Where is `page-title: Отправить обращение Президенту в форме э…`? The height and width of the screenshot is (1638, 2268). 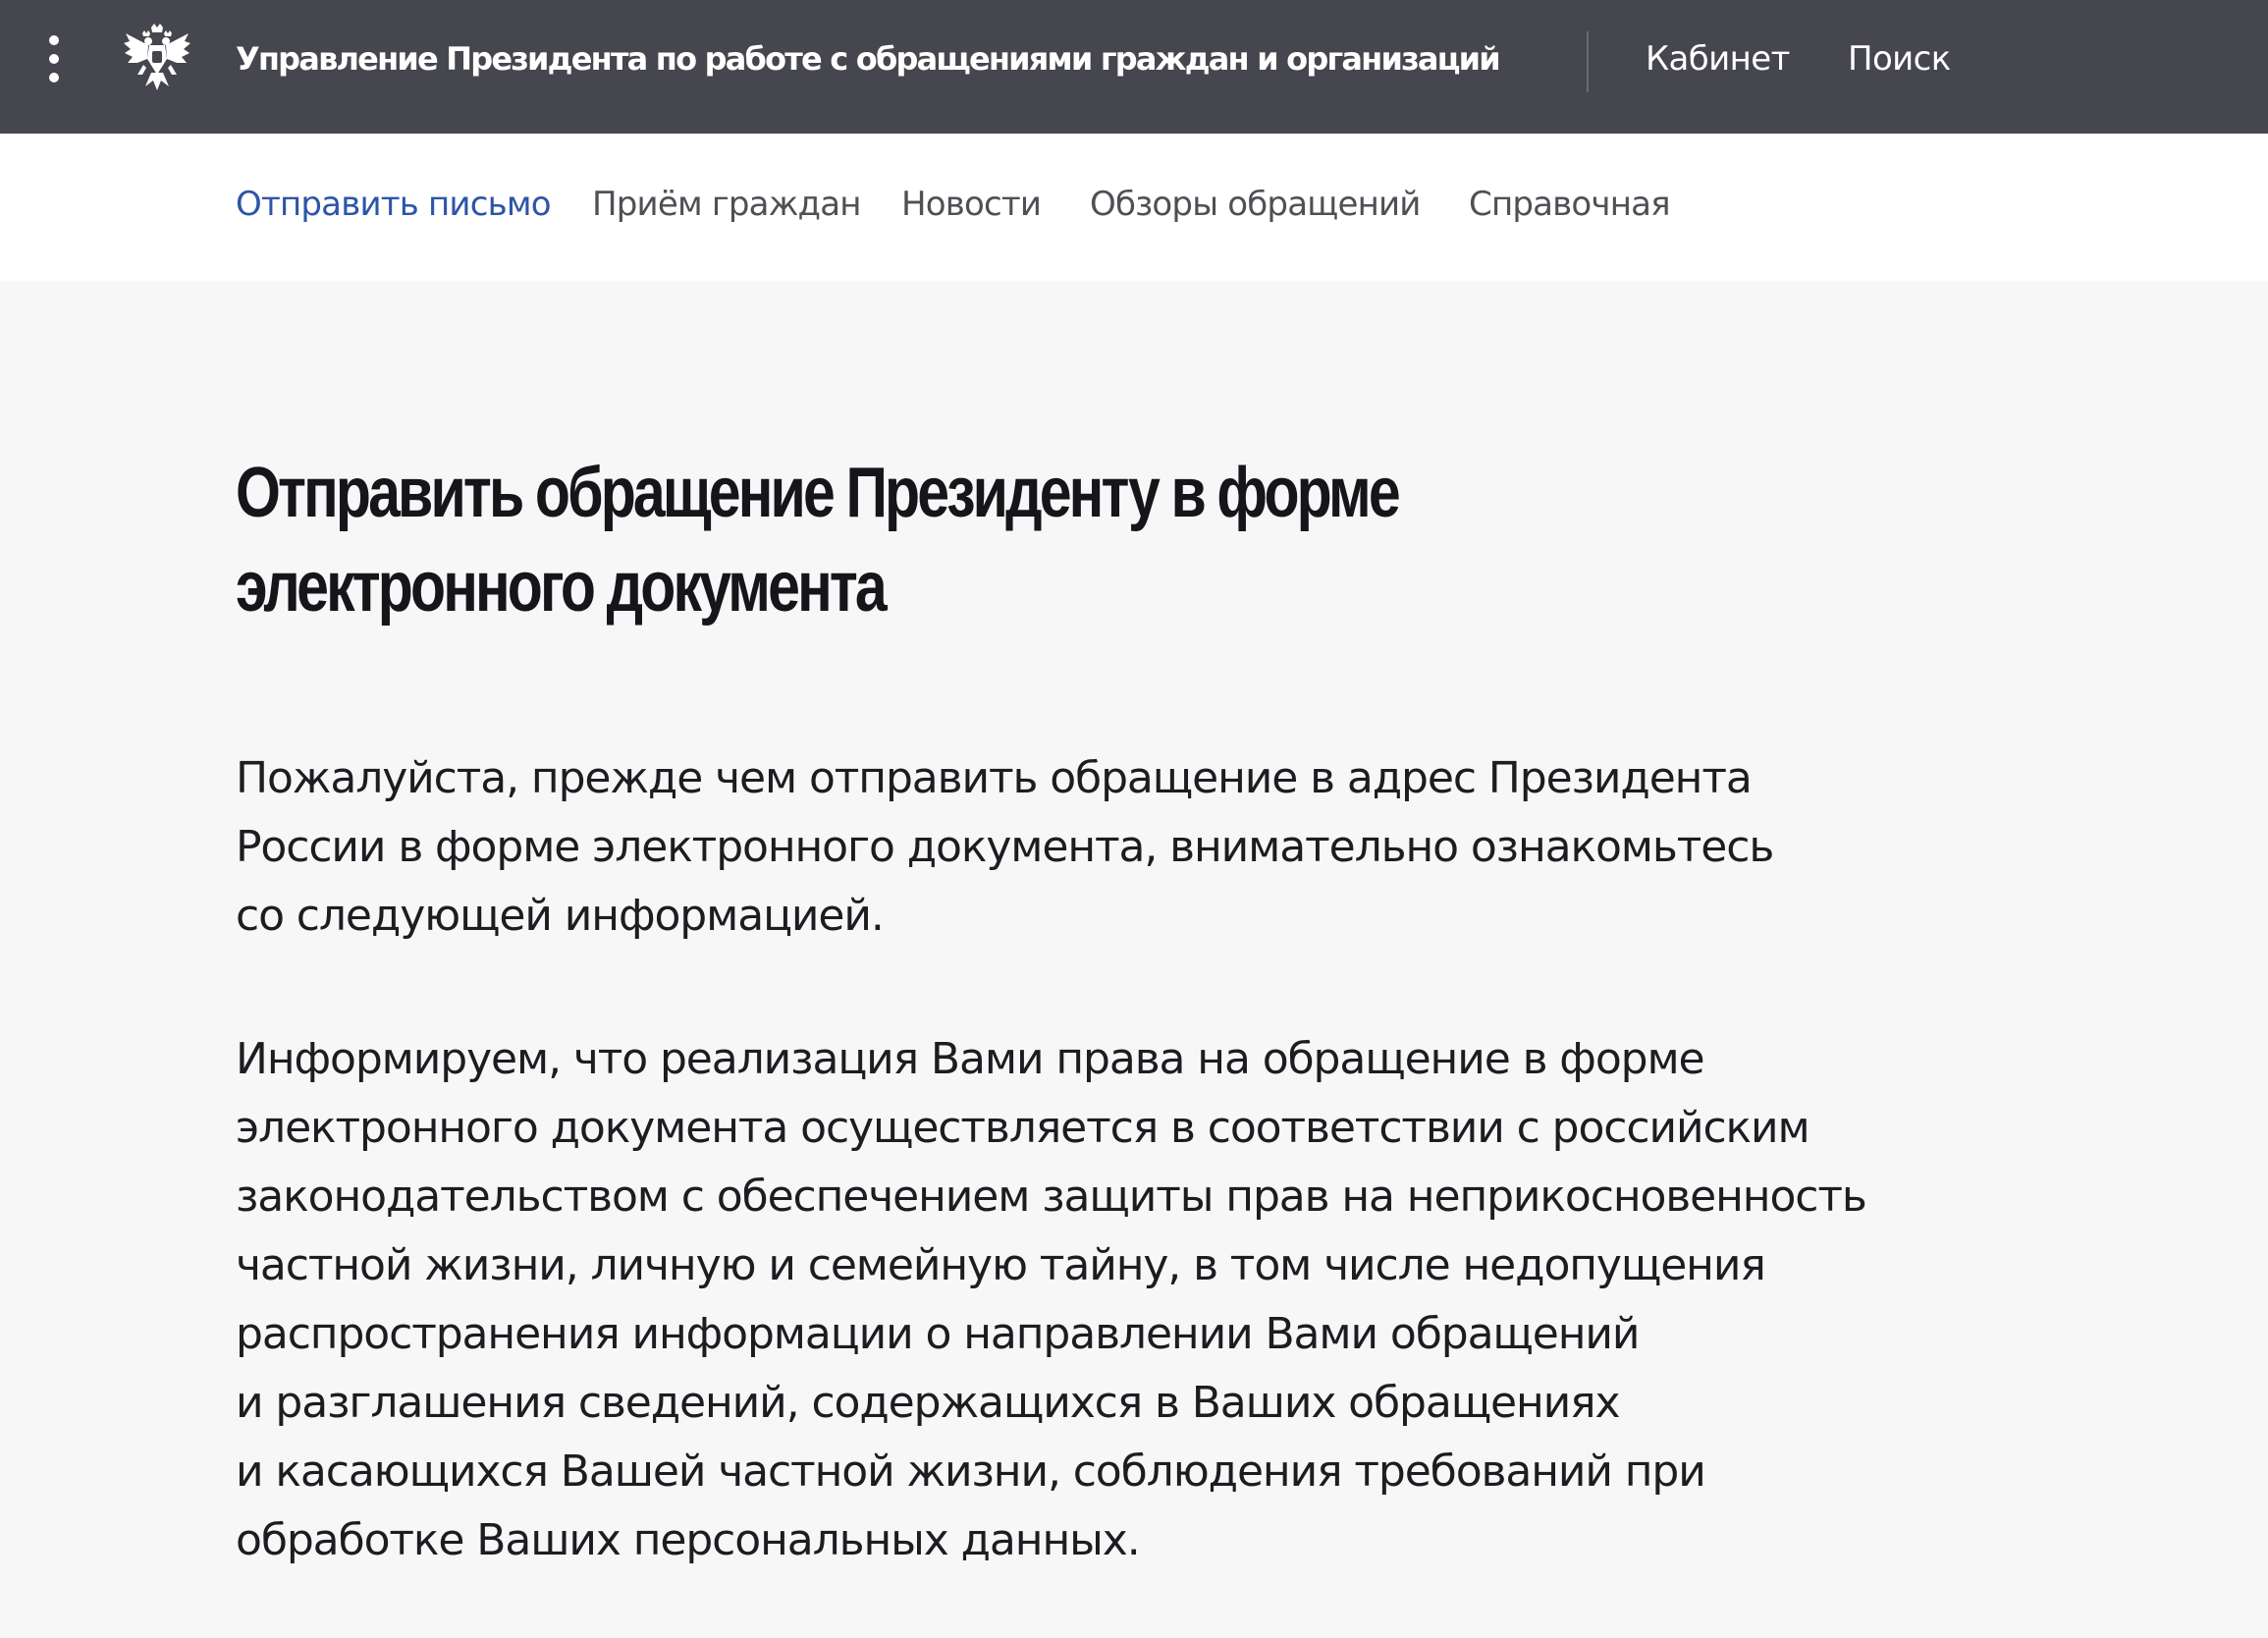 page-title: Отправить обращение Президенту в форме э… is located at coordinates (960, 540).